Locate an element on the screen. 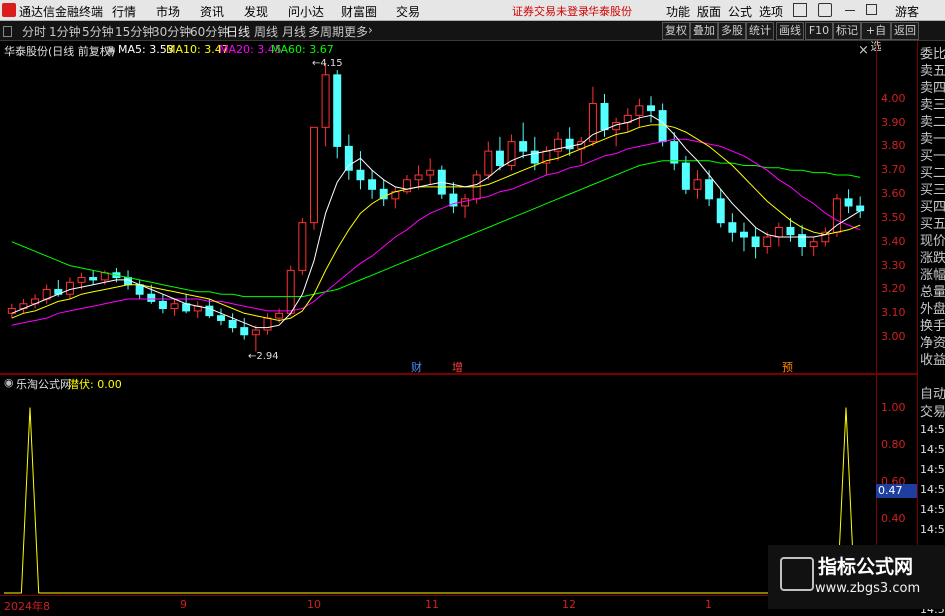 The height and width of the screenshot is (616, 945). f10-button: F10 is located at coordinates (819, 31).